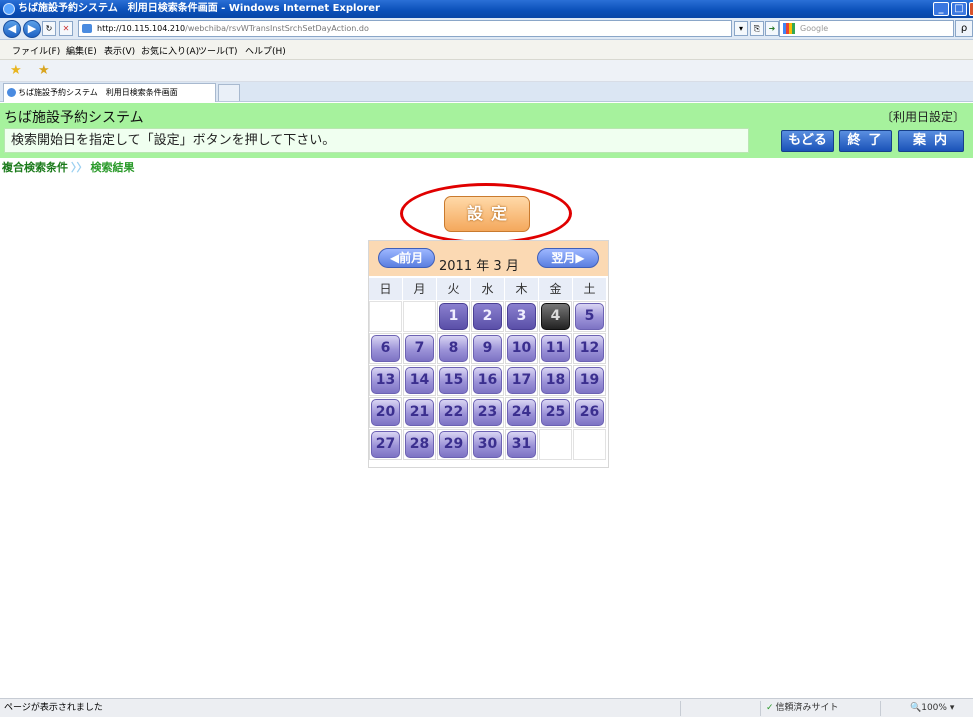  What do you see at coordinates (49, 28) in the screenshot?
I see `refresh-icon: ↻` at bounding box center [49, 28].